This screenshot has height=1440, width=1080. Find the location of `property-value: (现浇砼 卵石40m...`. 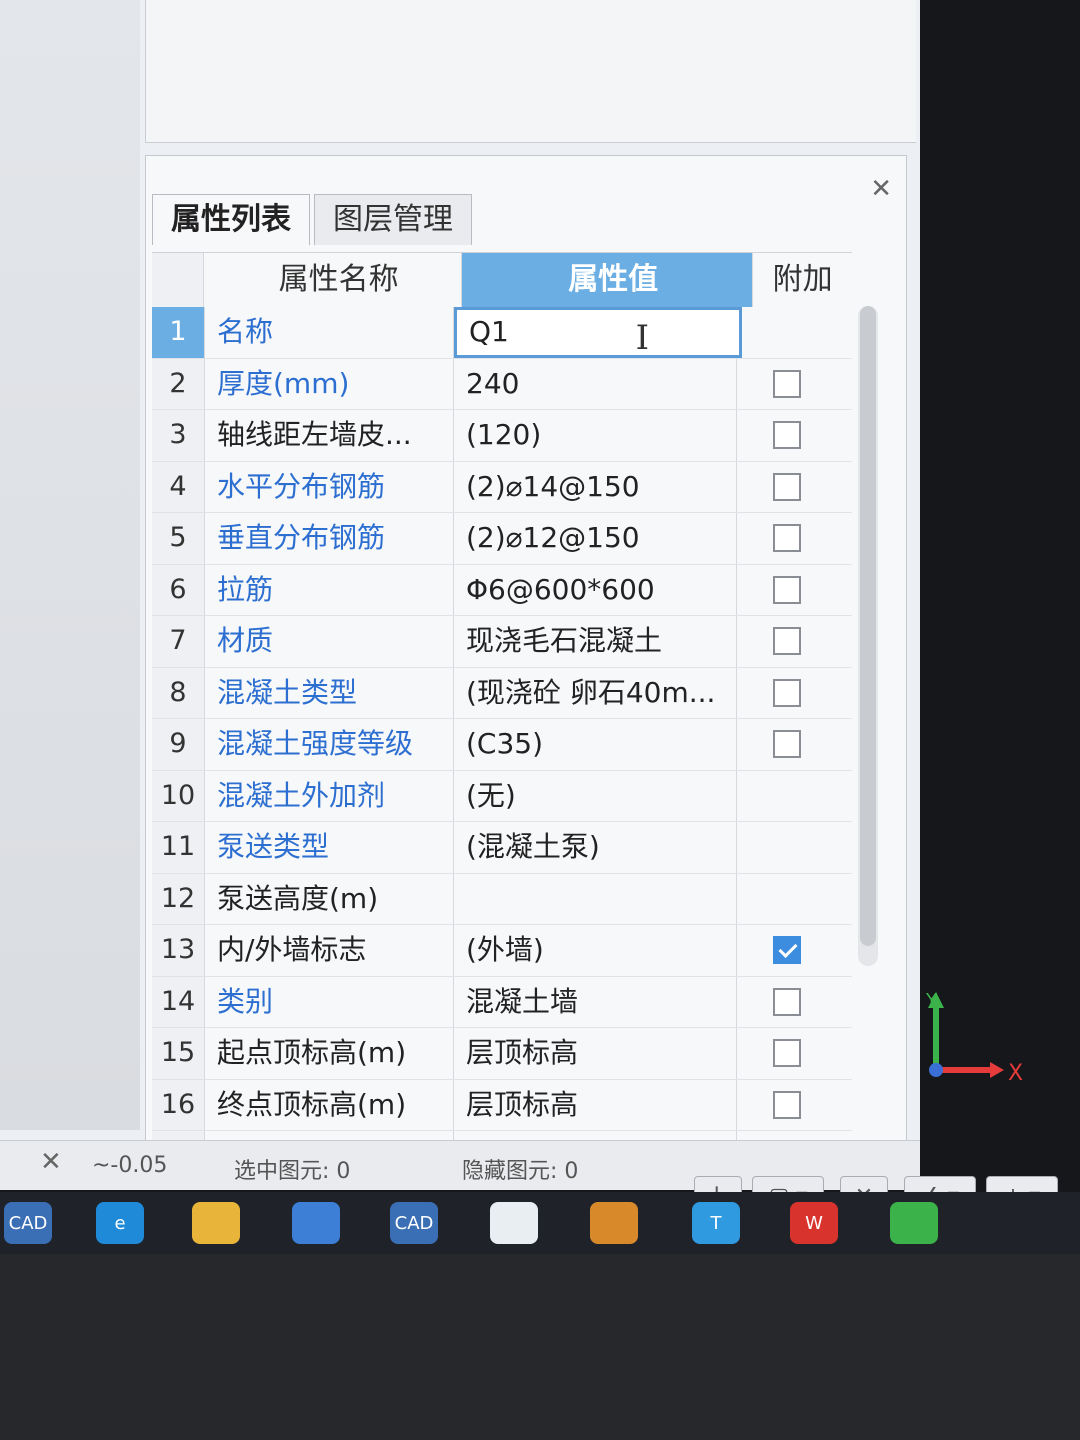

property-value: (现浇砼 卵石40m... is located at coordinates (595, 692).